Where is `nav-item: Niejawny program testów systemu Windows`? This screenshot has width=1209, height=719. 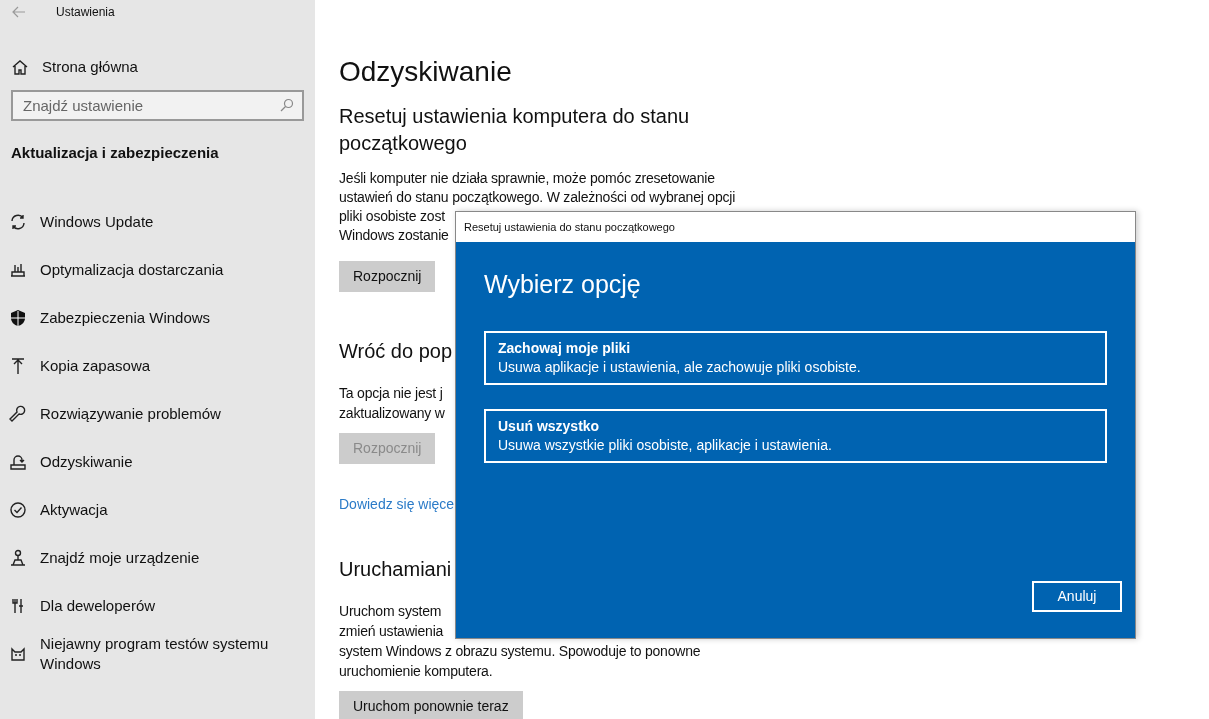 nav-item: Niejawny program testów systemu Windows is located at coordinates (157, 653).